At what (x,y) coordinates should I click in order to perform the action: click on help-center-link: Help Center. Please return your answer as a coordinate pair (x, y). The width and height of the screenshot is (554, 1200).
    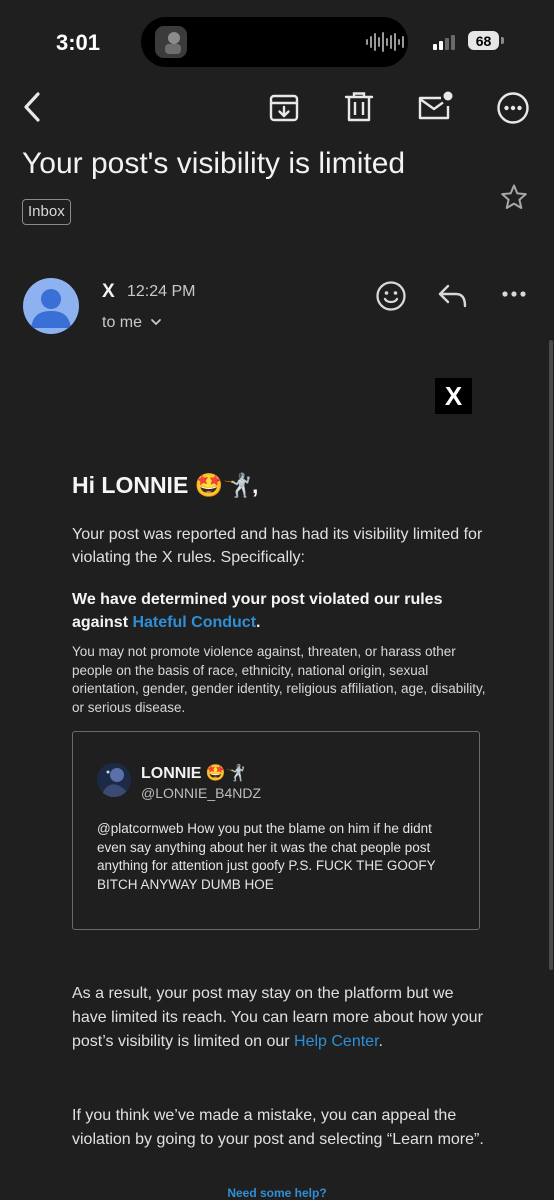
    Looking at the image, I should click on (336, 1041).